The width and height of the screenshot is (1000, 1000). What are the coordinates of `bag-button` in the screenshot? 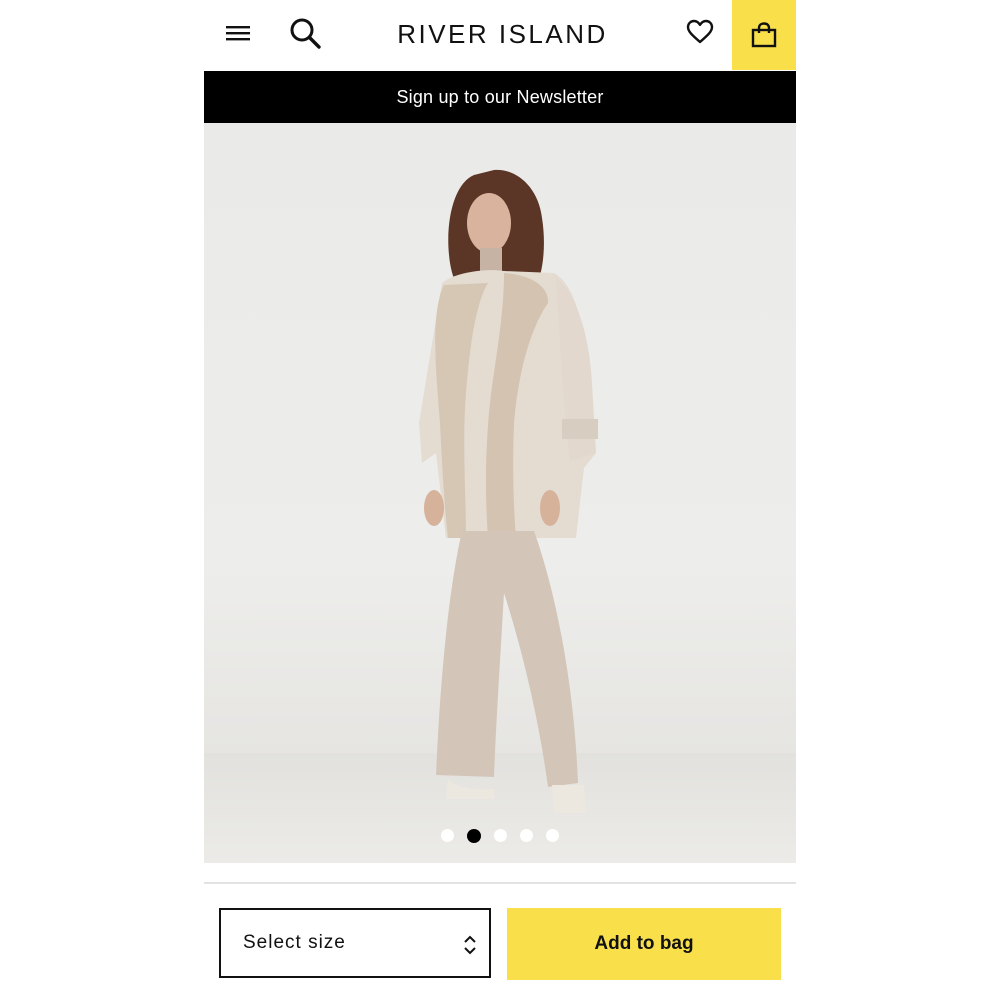 It's located at (764, 35).